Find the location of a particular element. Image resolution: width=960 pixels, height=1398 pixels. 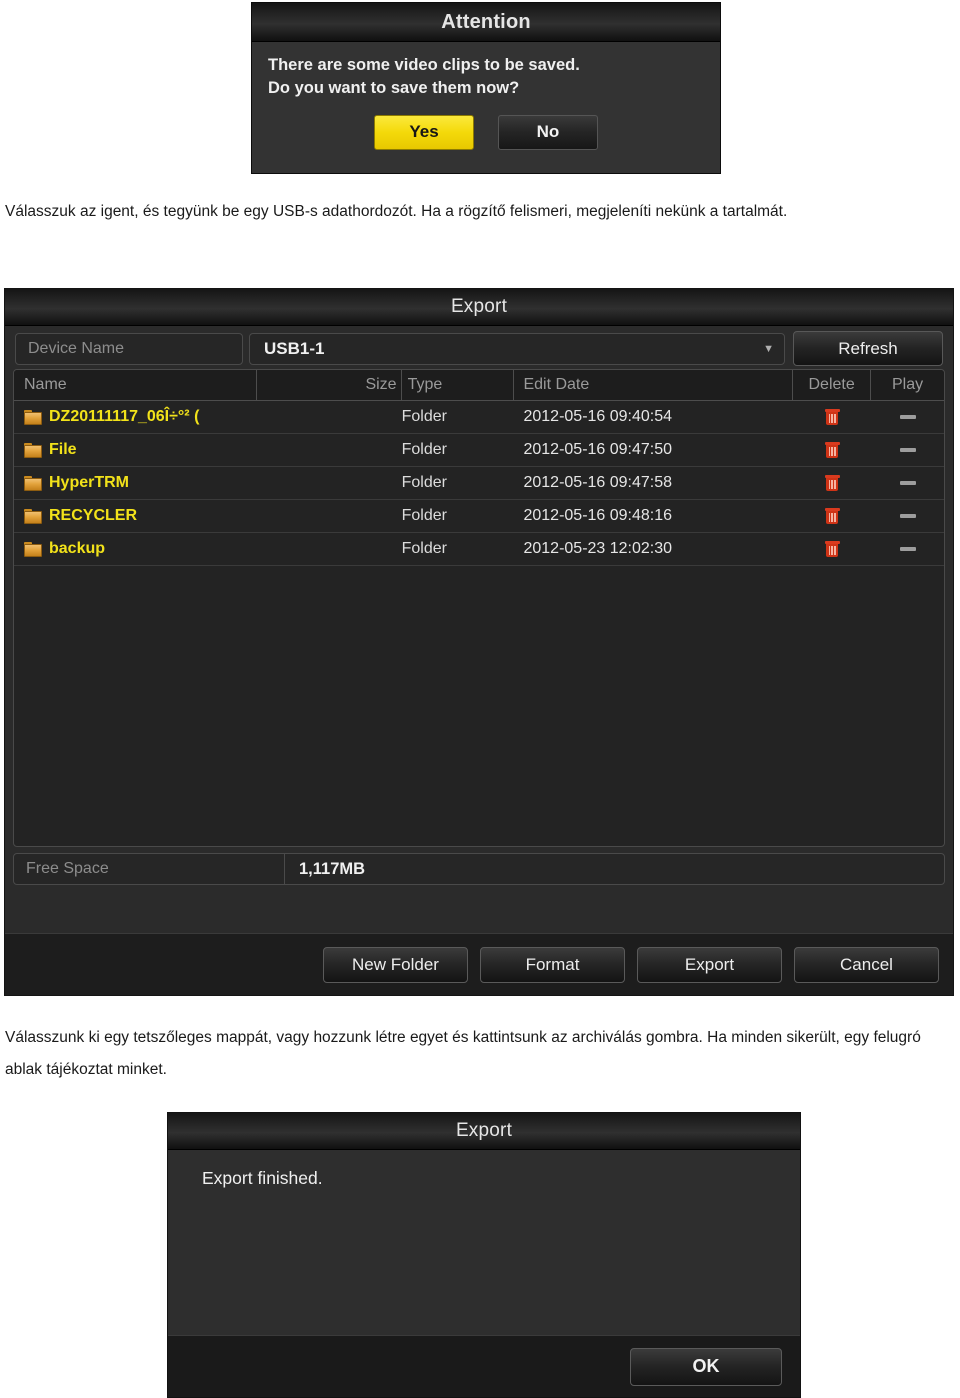

export-finished-footer: OK is located at coordinates (484, 1366).